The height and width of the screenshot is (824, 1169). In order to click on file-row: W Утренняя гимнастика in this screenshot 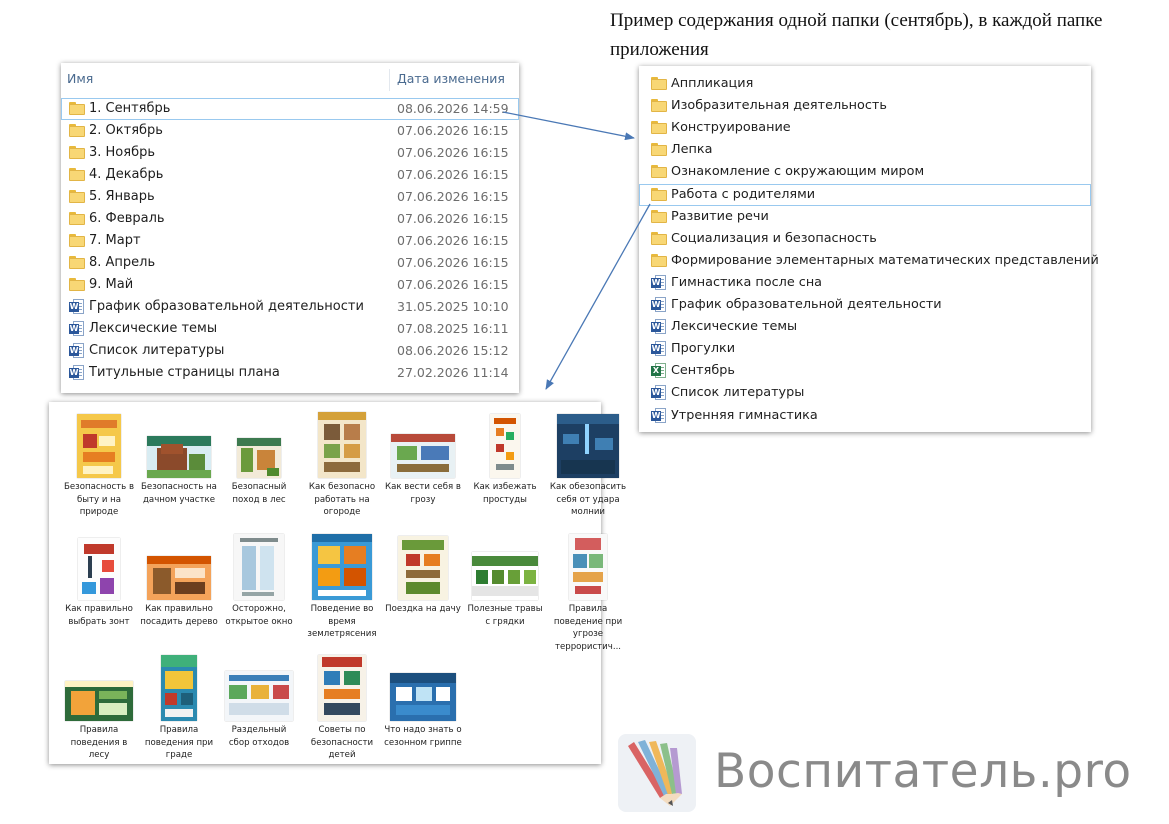, I will do `click(865, 416)`.